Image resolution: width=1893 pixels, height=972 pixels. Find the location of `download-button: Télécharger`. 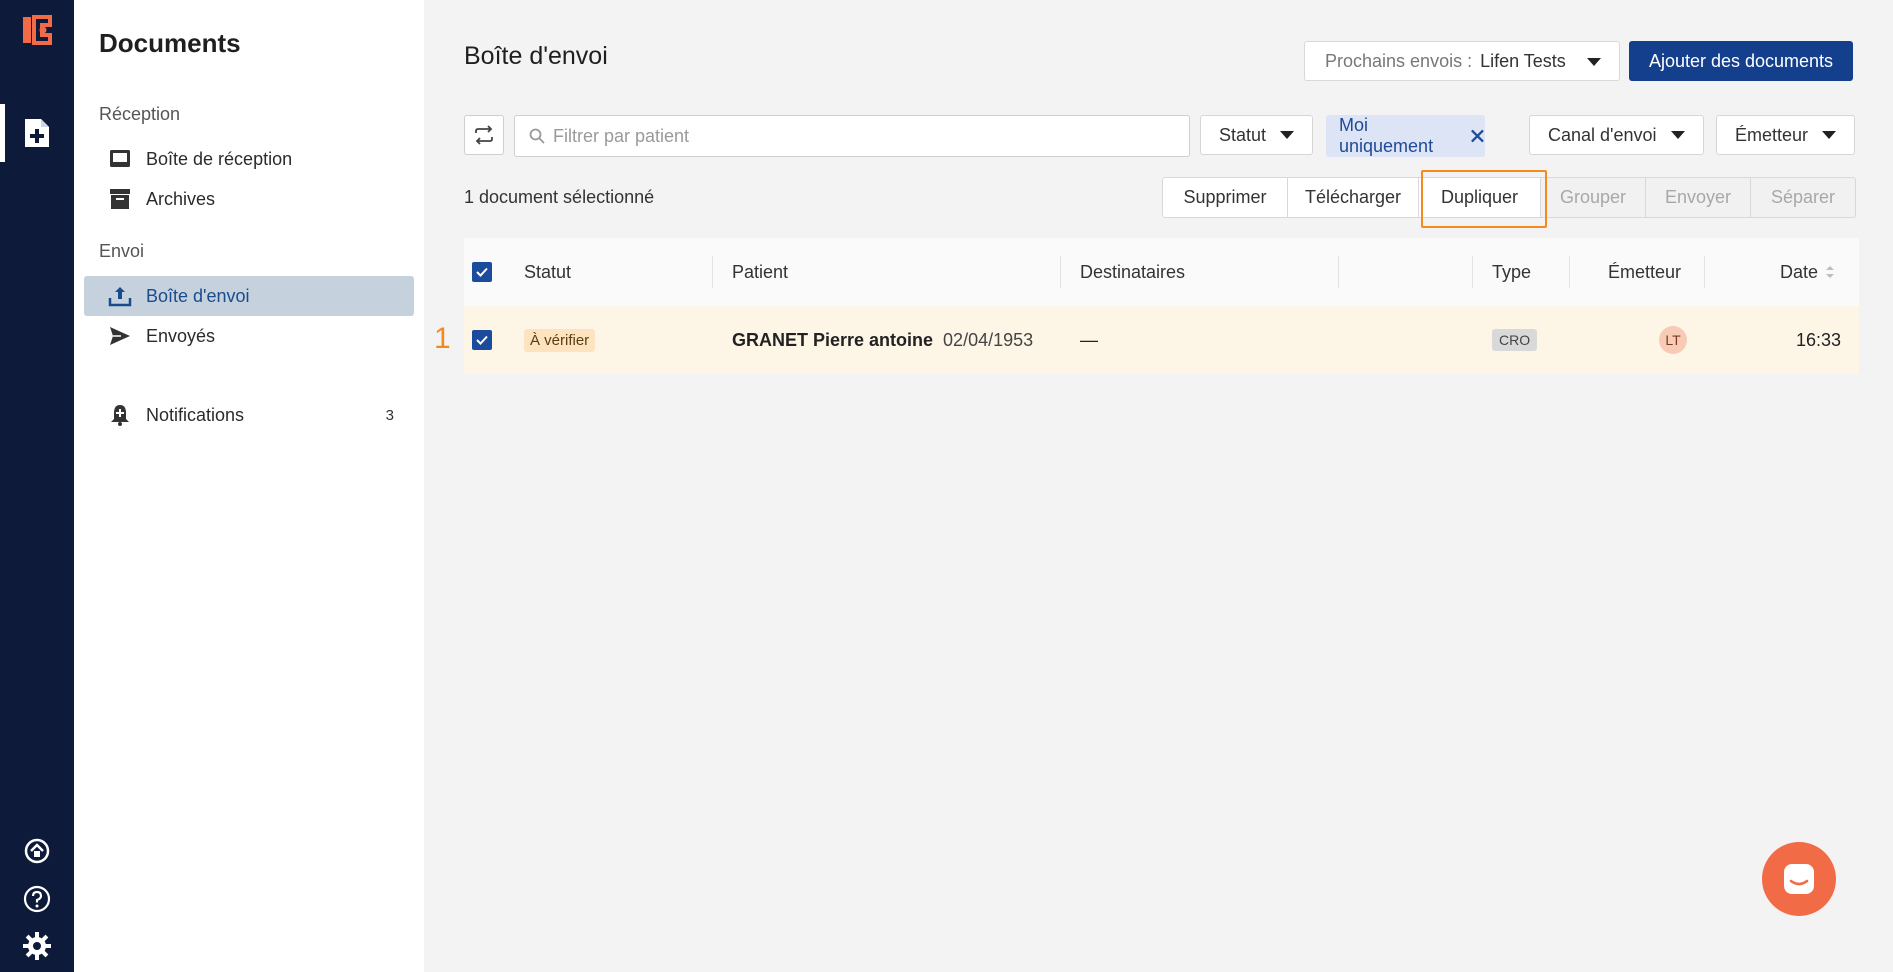

download-button: Télécharger is located at coordinates (1353, 197).